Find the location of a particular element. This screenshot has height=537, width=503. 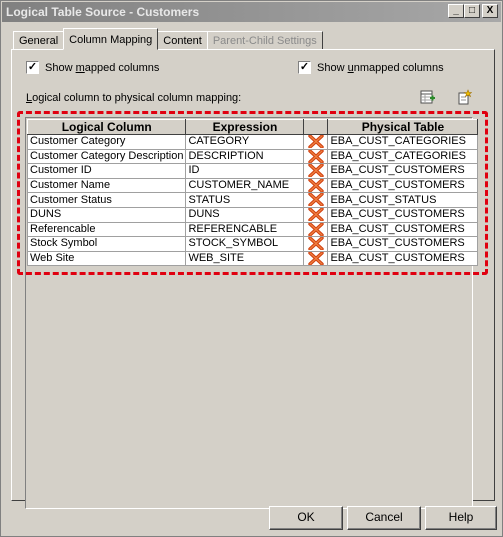

show-mapped-label: Show mapped columns is located at coordinates (102, 67).